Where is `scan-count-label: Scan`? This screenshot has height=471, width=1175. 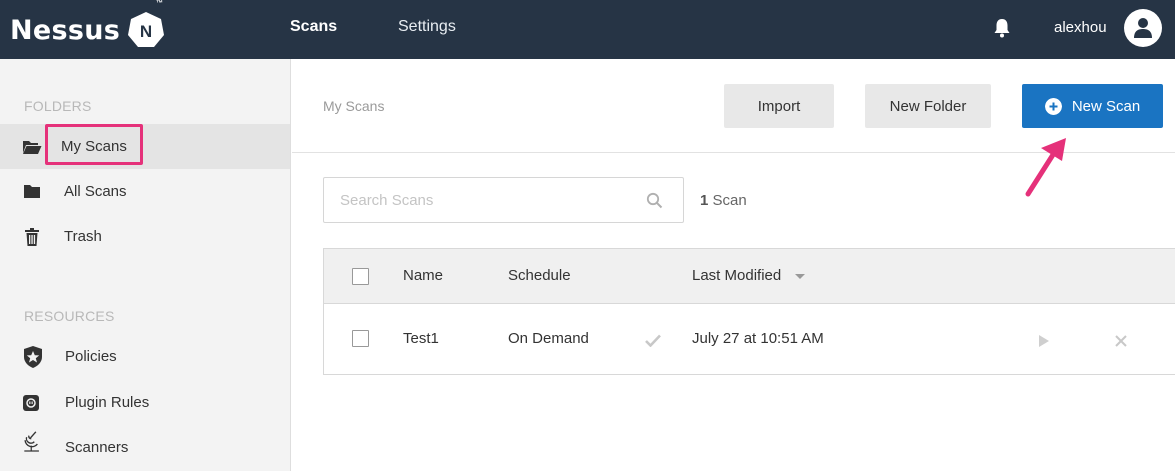 scan-count-label: Scan is located at coordinates (729, 200).